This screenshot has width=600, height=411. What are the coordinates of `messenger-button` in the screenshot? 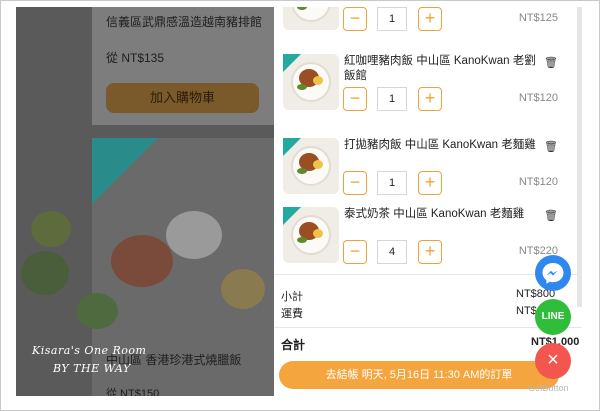 It's located at (553, 273).